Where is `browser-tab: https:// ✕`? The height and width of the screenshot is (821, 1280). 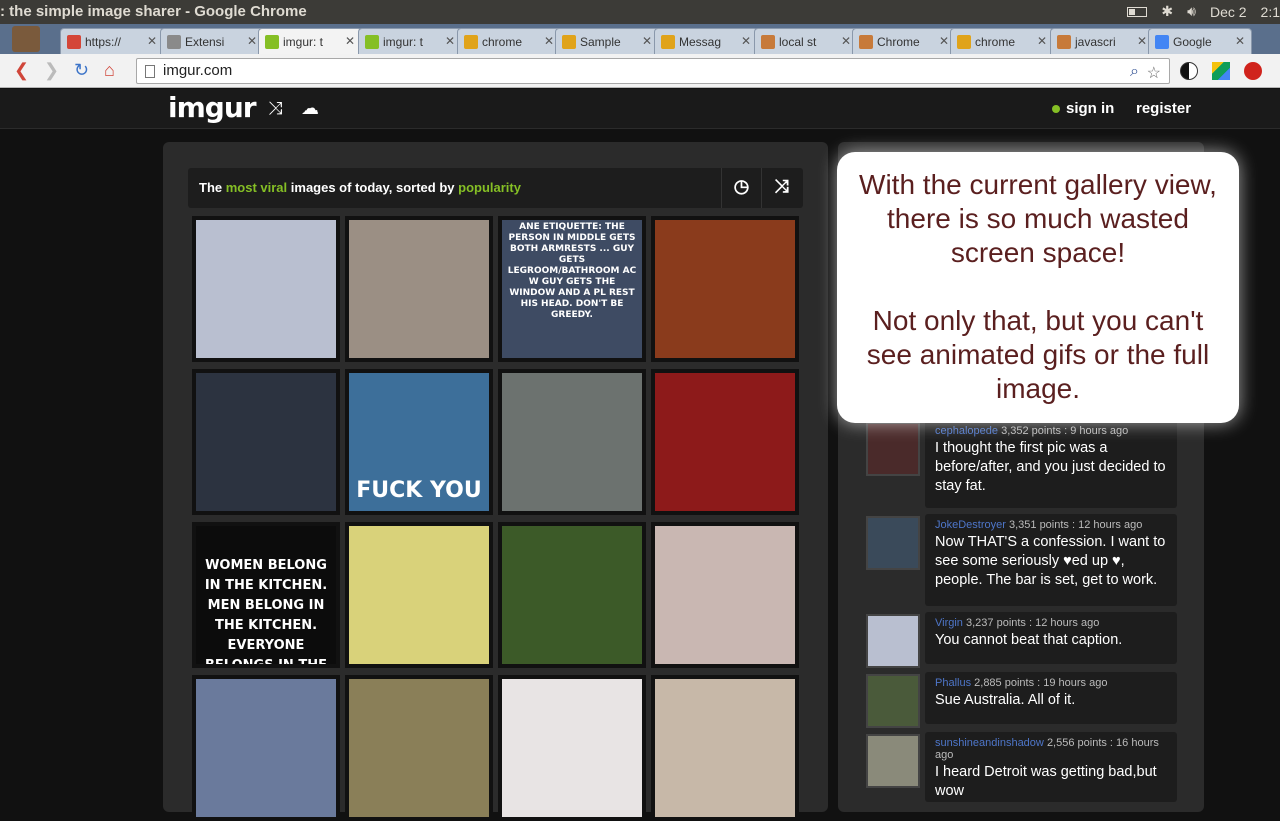
browser-tab: https:// ✕ is located at coordinates (112, 41).